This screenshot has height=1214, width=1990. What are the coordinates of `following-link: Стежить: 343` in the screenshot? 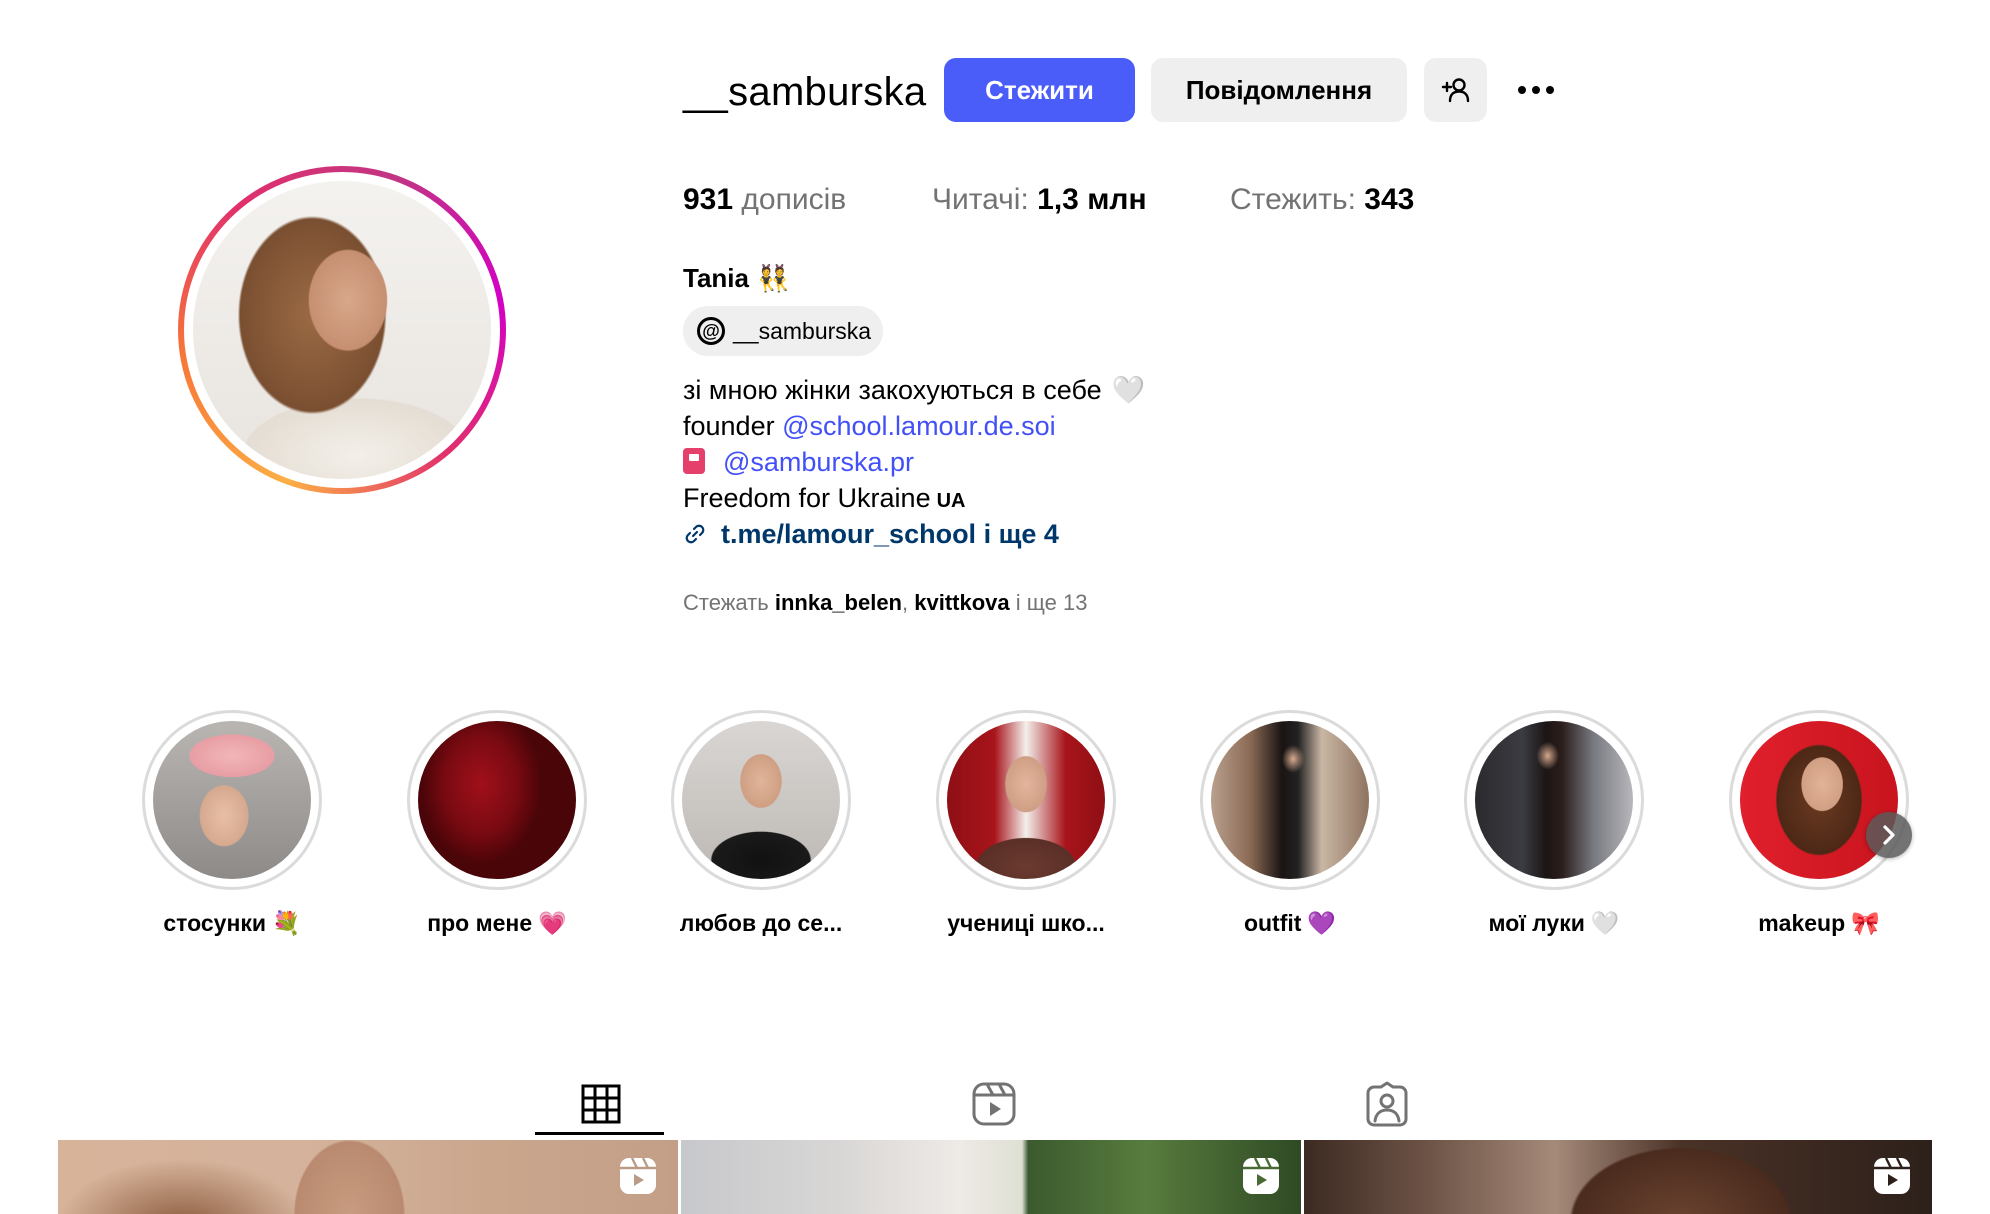 It's located at (1322, 200).